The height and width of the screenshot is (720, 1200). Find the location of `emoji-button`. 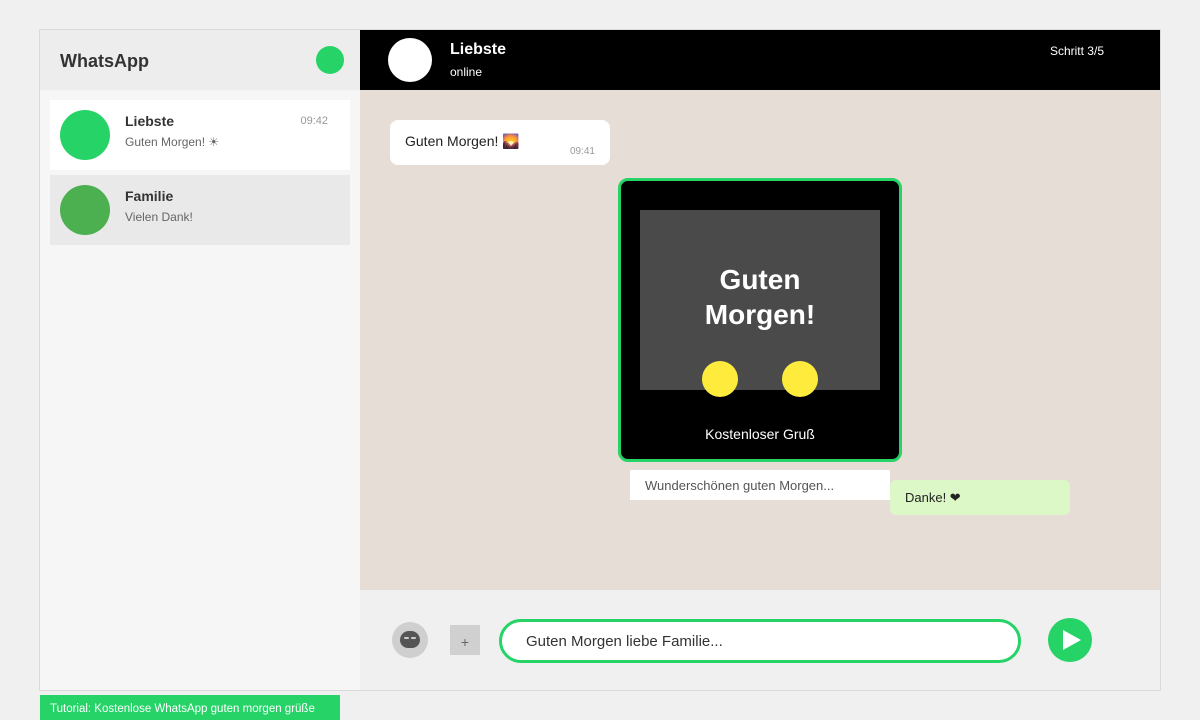

emoji-button is located at coordinates (410, 640).